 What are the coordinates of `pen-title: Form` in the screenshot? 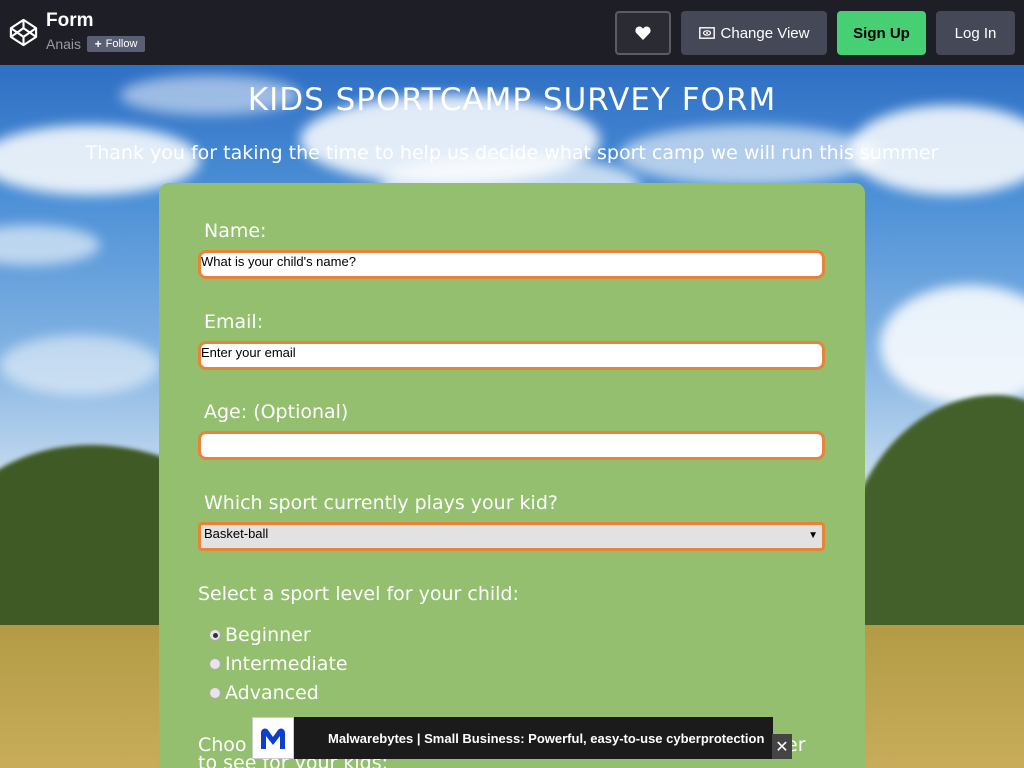 It's located at (70, 20).